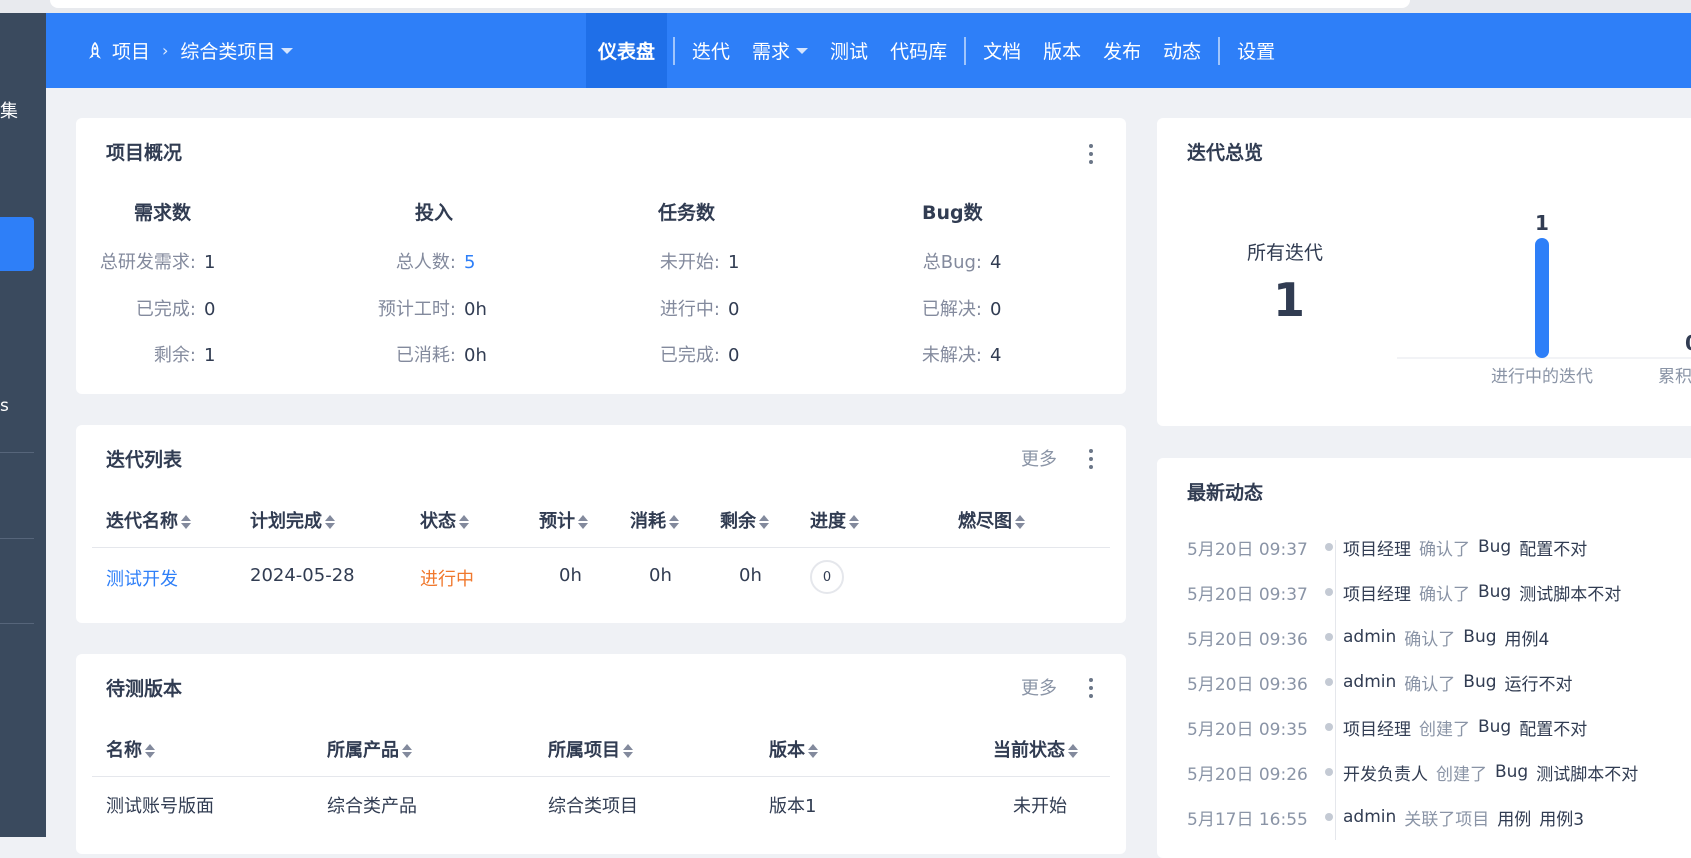 The height and width of the screenshot is (858, 1691). Describe the element at coordinates (1561, 817) in the screenshot. I see `activity-object-name: 用例3` at that location.